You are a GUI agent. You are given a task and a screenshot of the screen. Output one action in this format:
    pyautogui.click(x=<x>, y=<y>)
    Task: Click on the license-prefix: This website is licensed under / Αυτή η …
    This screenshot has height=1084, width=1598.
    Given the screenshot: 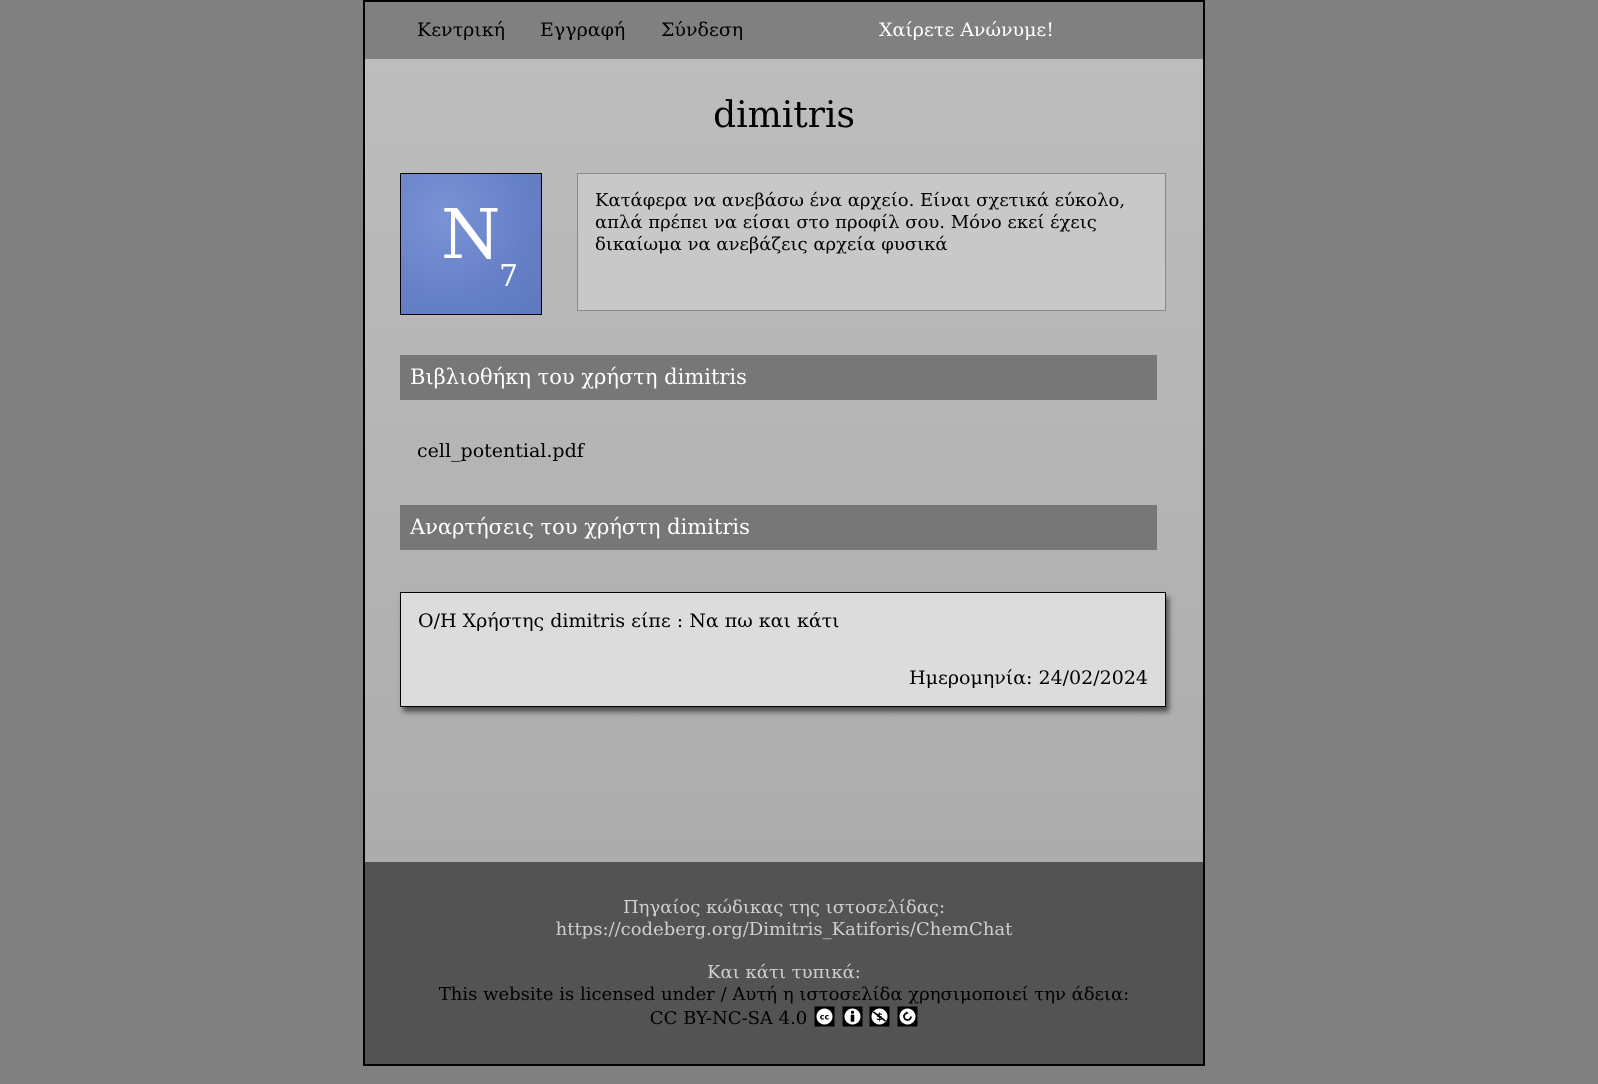 What is the action you would take?
    pyautogui.click(x=784, y=994)
    